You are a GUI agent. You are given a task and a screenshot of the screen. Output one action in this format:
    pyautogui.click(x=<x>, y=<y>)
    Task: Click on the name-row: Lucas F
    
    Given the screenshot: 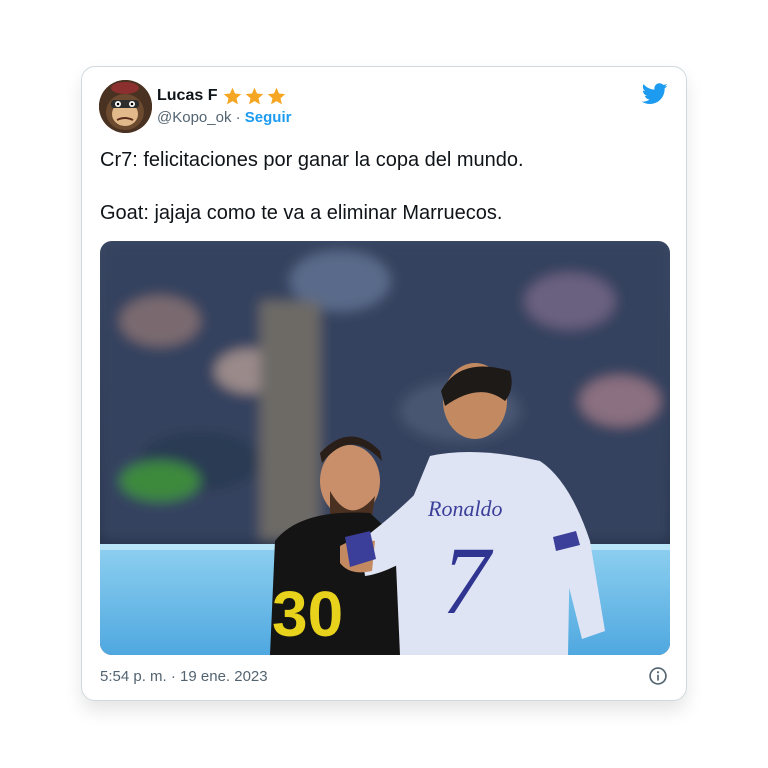 What is the action you would take?
    pyautogui.click(x=224, y=96)
    